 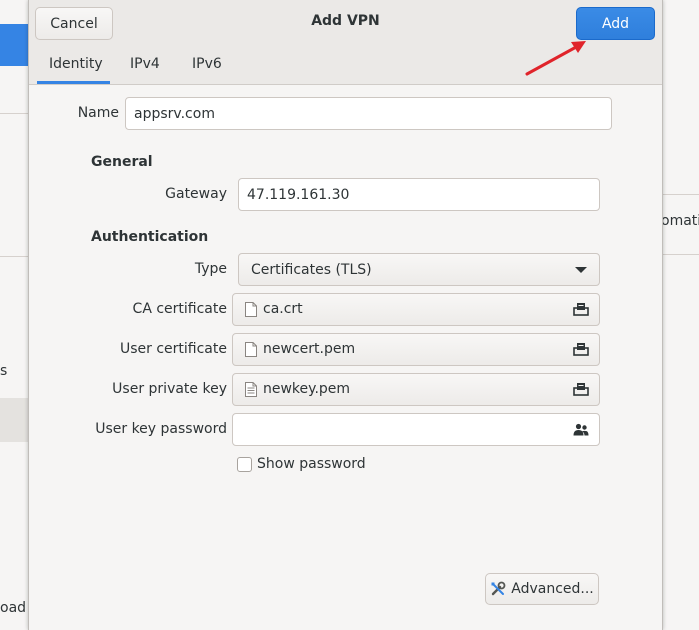 I want to click on background-right-panel, so click(x=680, y=315).